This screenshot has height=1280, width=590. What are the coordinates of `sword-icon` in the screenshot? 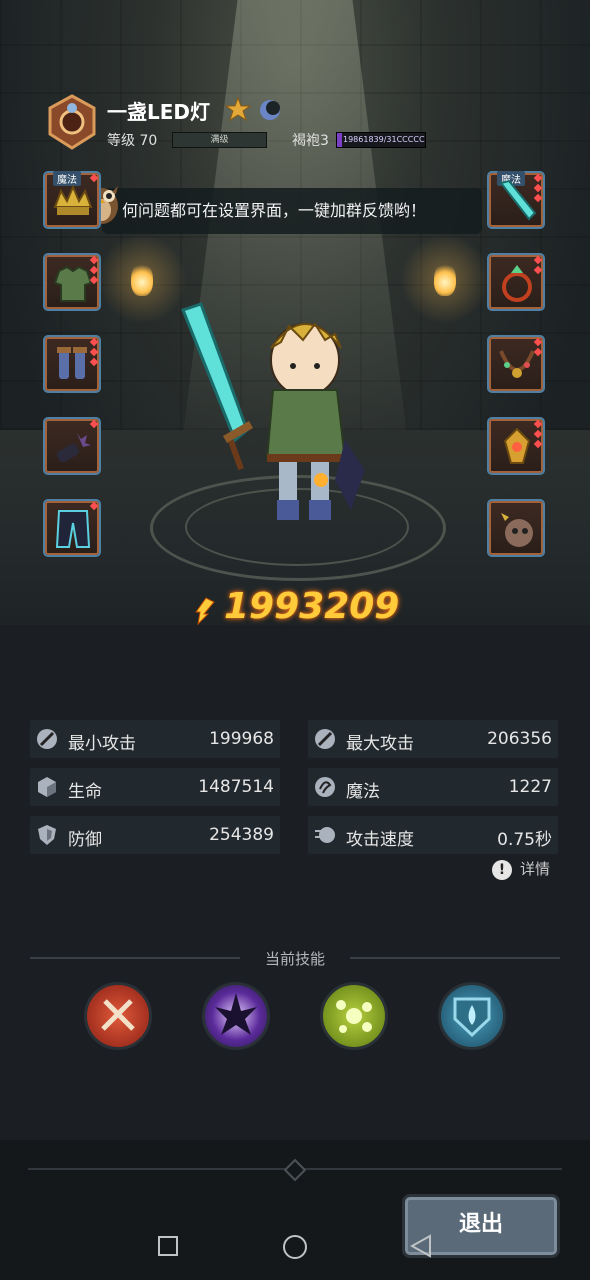 It's located at (518, 200).